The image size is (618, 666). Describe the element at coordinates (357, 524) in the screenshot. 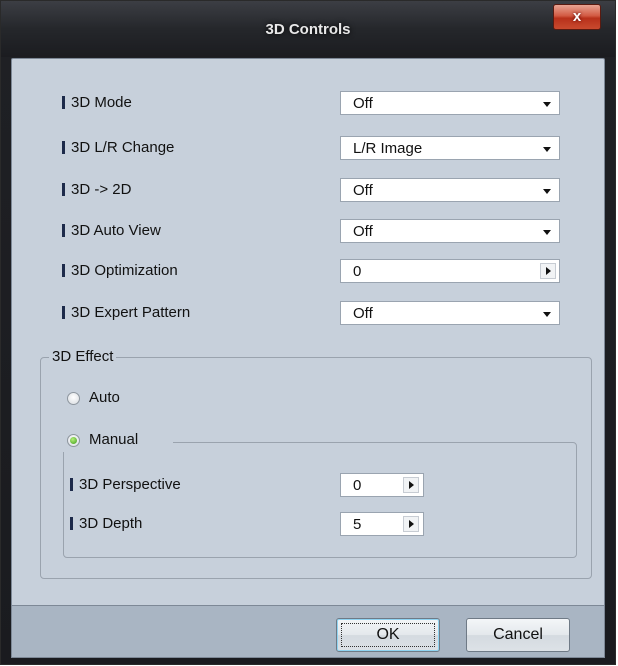

I see `stepper-value: 5` at that location.